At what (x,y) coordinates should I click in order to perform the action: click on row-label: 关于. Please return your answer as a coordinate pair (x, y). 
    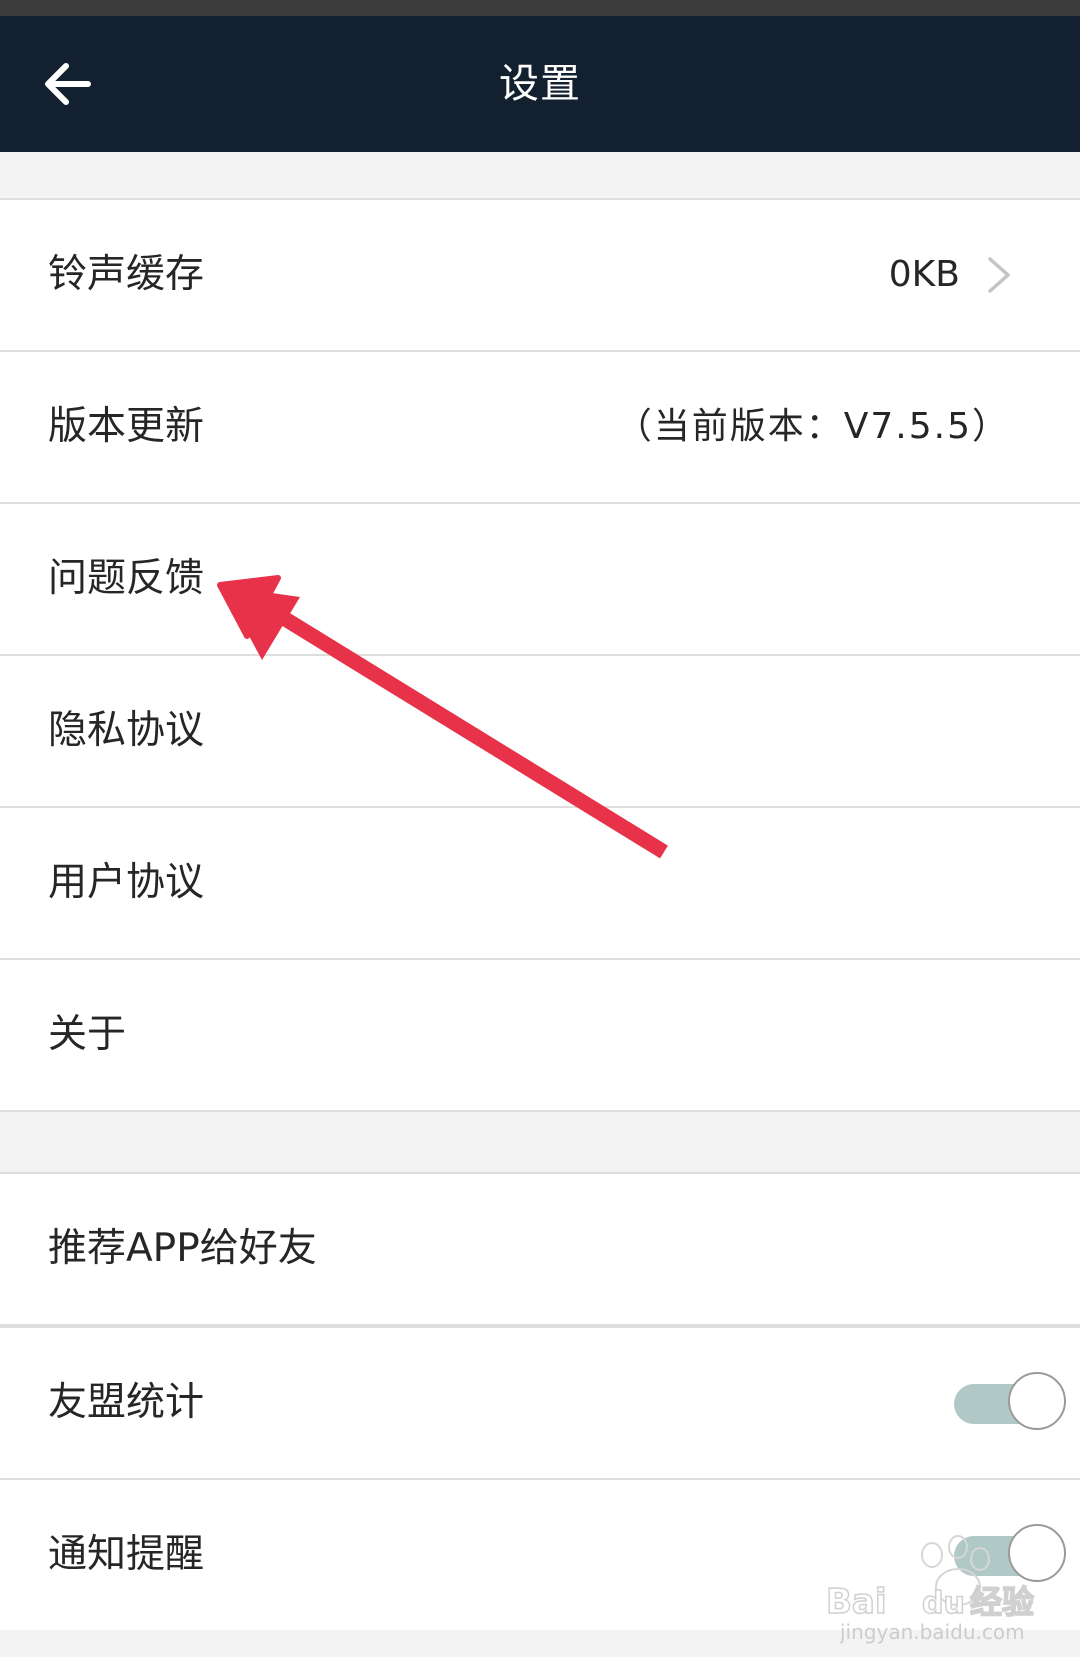
    Looking at the image, I should click on (87, 1034).